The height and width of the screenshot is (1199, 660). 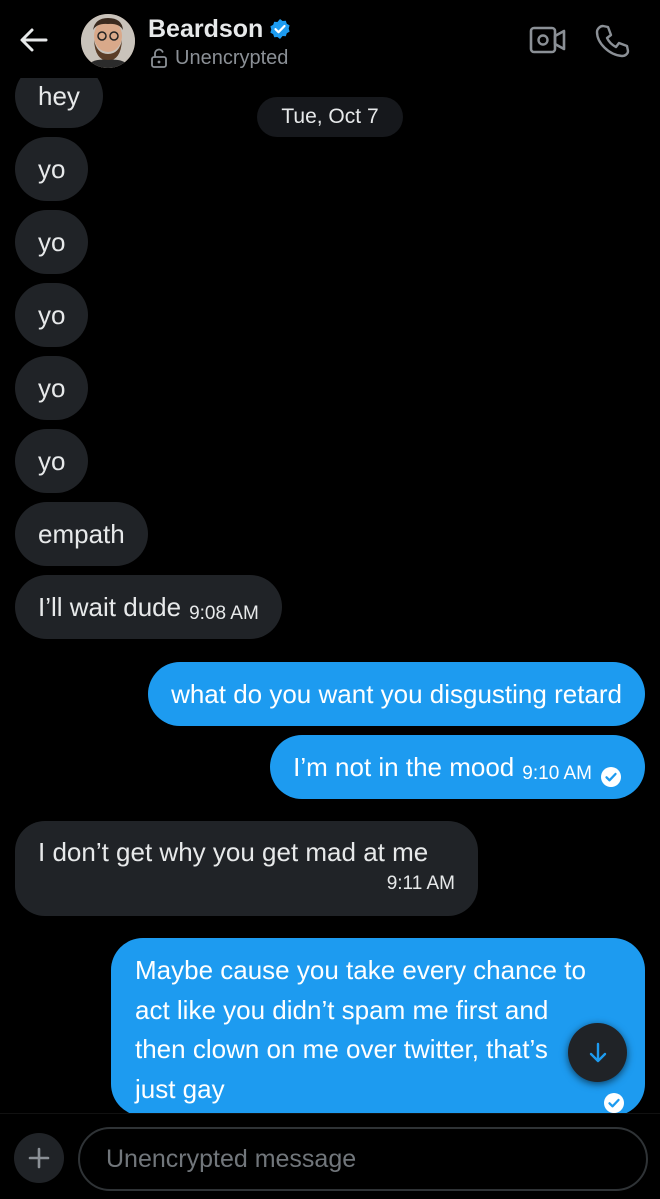 What do you see at coordinates (341, 1049) in the screenshot?
I see `message-line: then clown on me over twitter, that’s` at bounding box center [341, 1049].